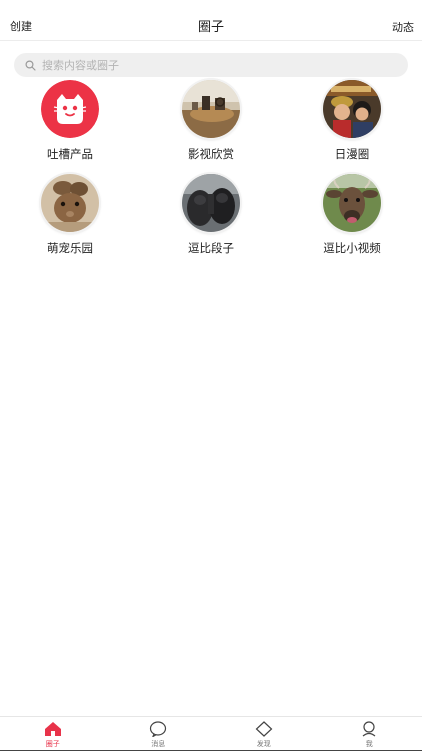 The height and width of the screenshot is (751, 422). I want to click on circle-item-film: 影视欣赏, so click(211, 121).